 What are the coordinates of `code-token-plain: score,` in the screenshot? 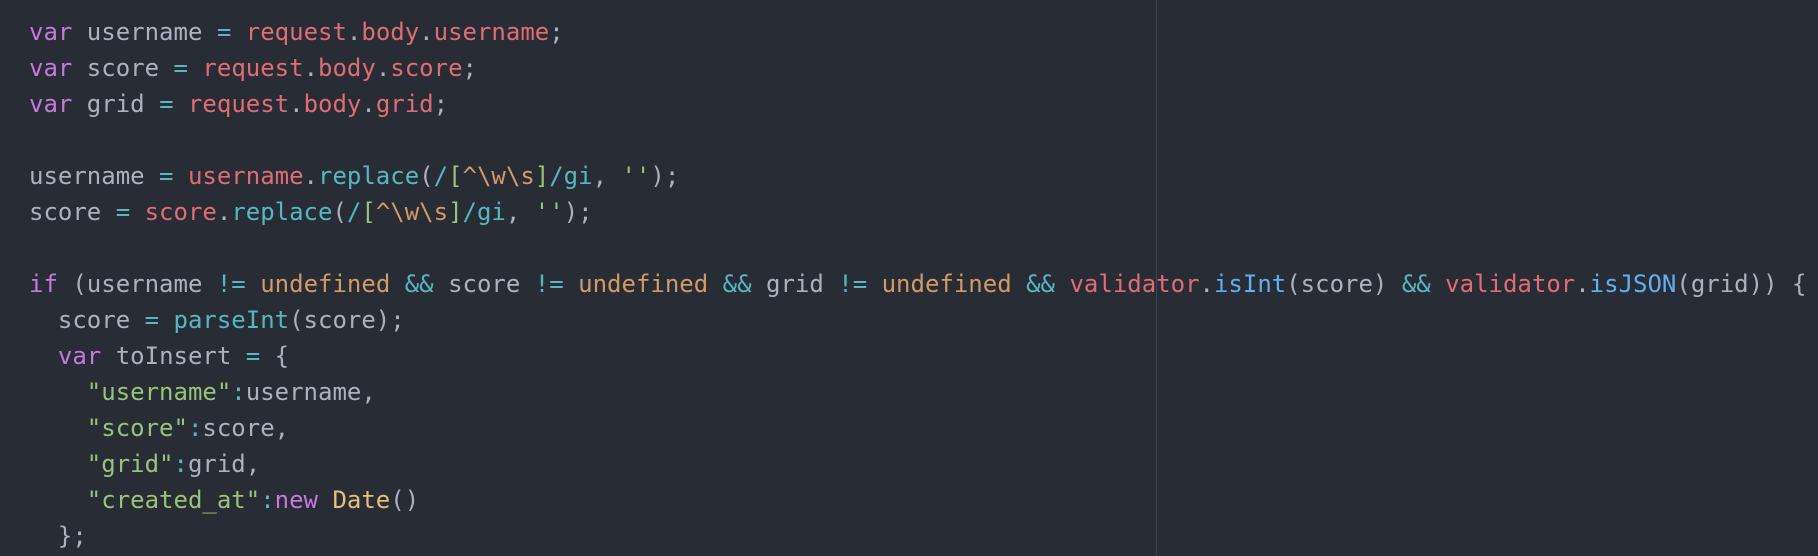 It's located at (246, 428).